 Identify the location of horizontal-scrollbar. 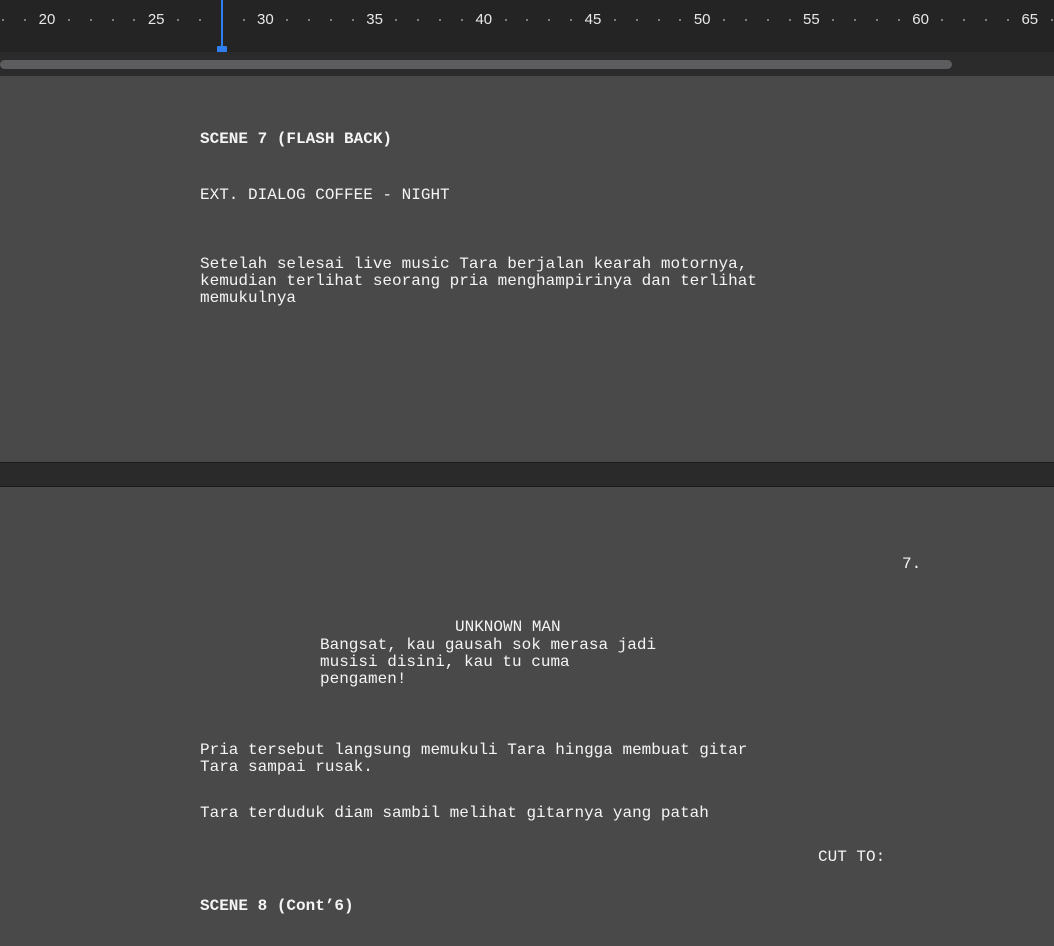
(527, 64).